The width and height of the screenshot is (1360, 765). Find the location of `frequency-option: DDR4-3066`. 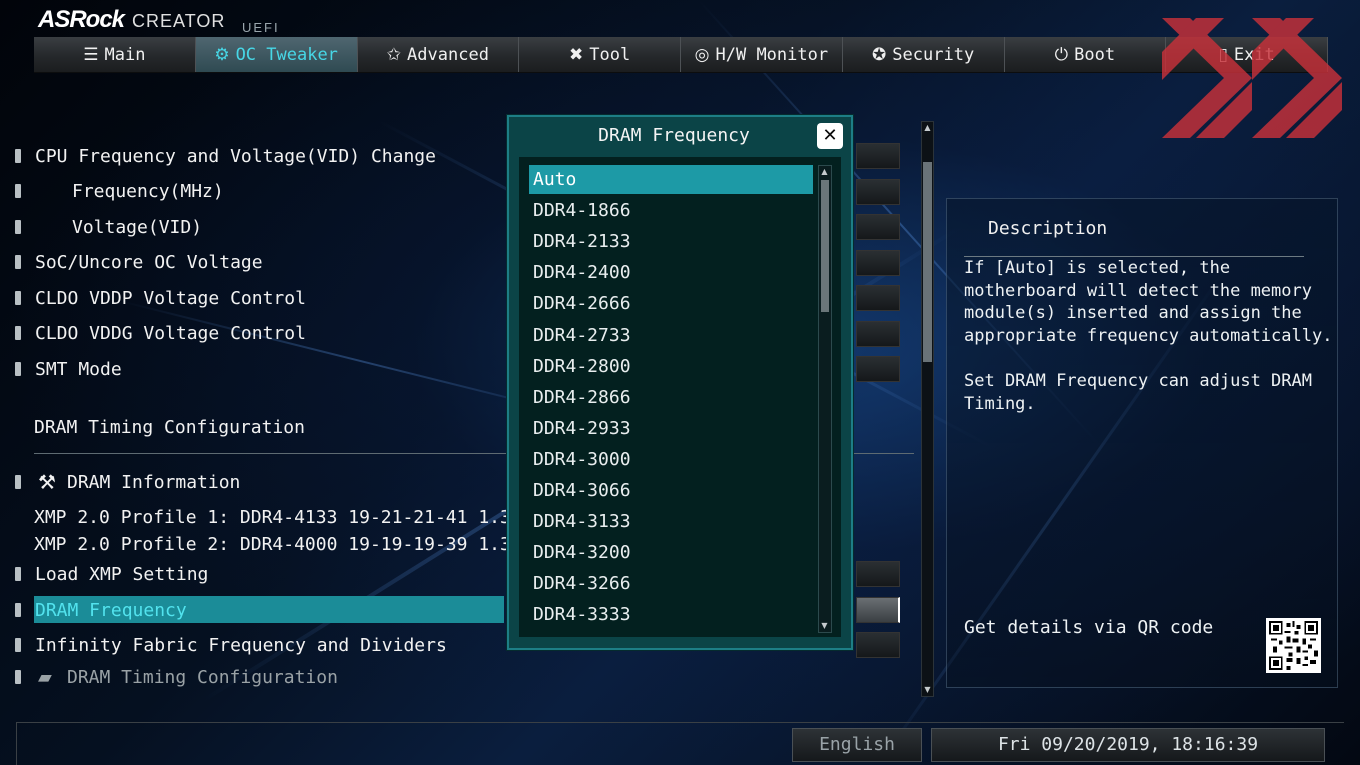

frequency-option: DDR4-3066 is located at coordinates (671, 490).